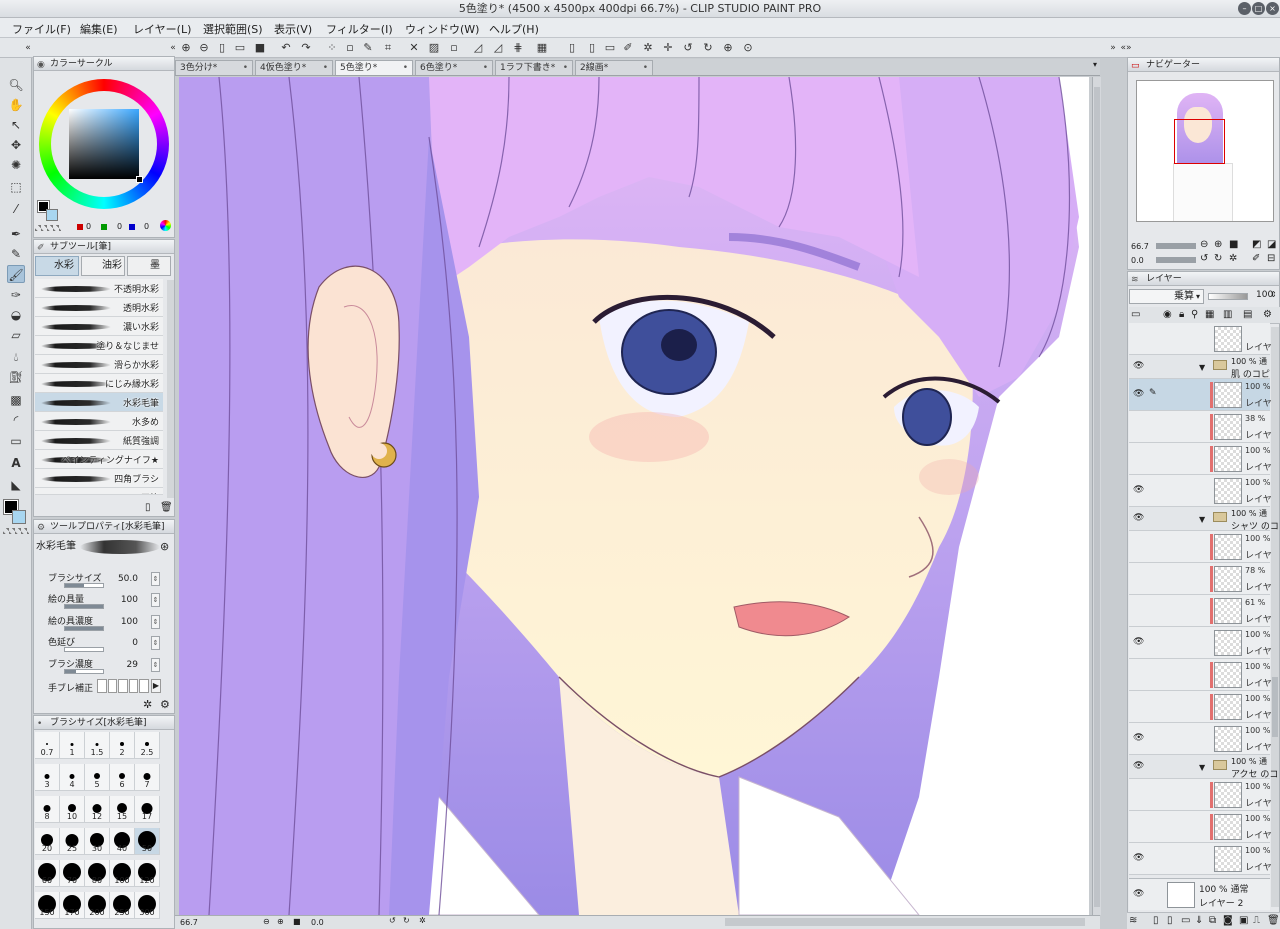  I want to click on rotate-right-icon: ↻, so click(708, 48).